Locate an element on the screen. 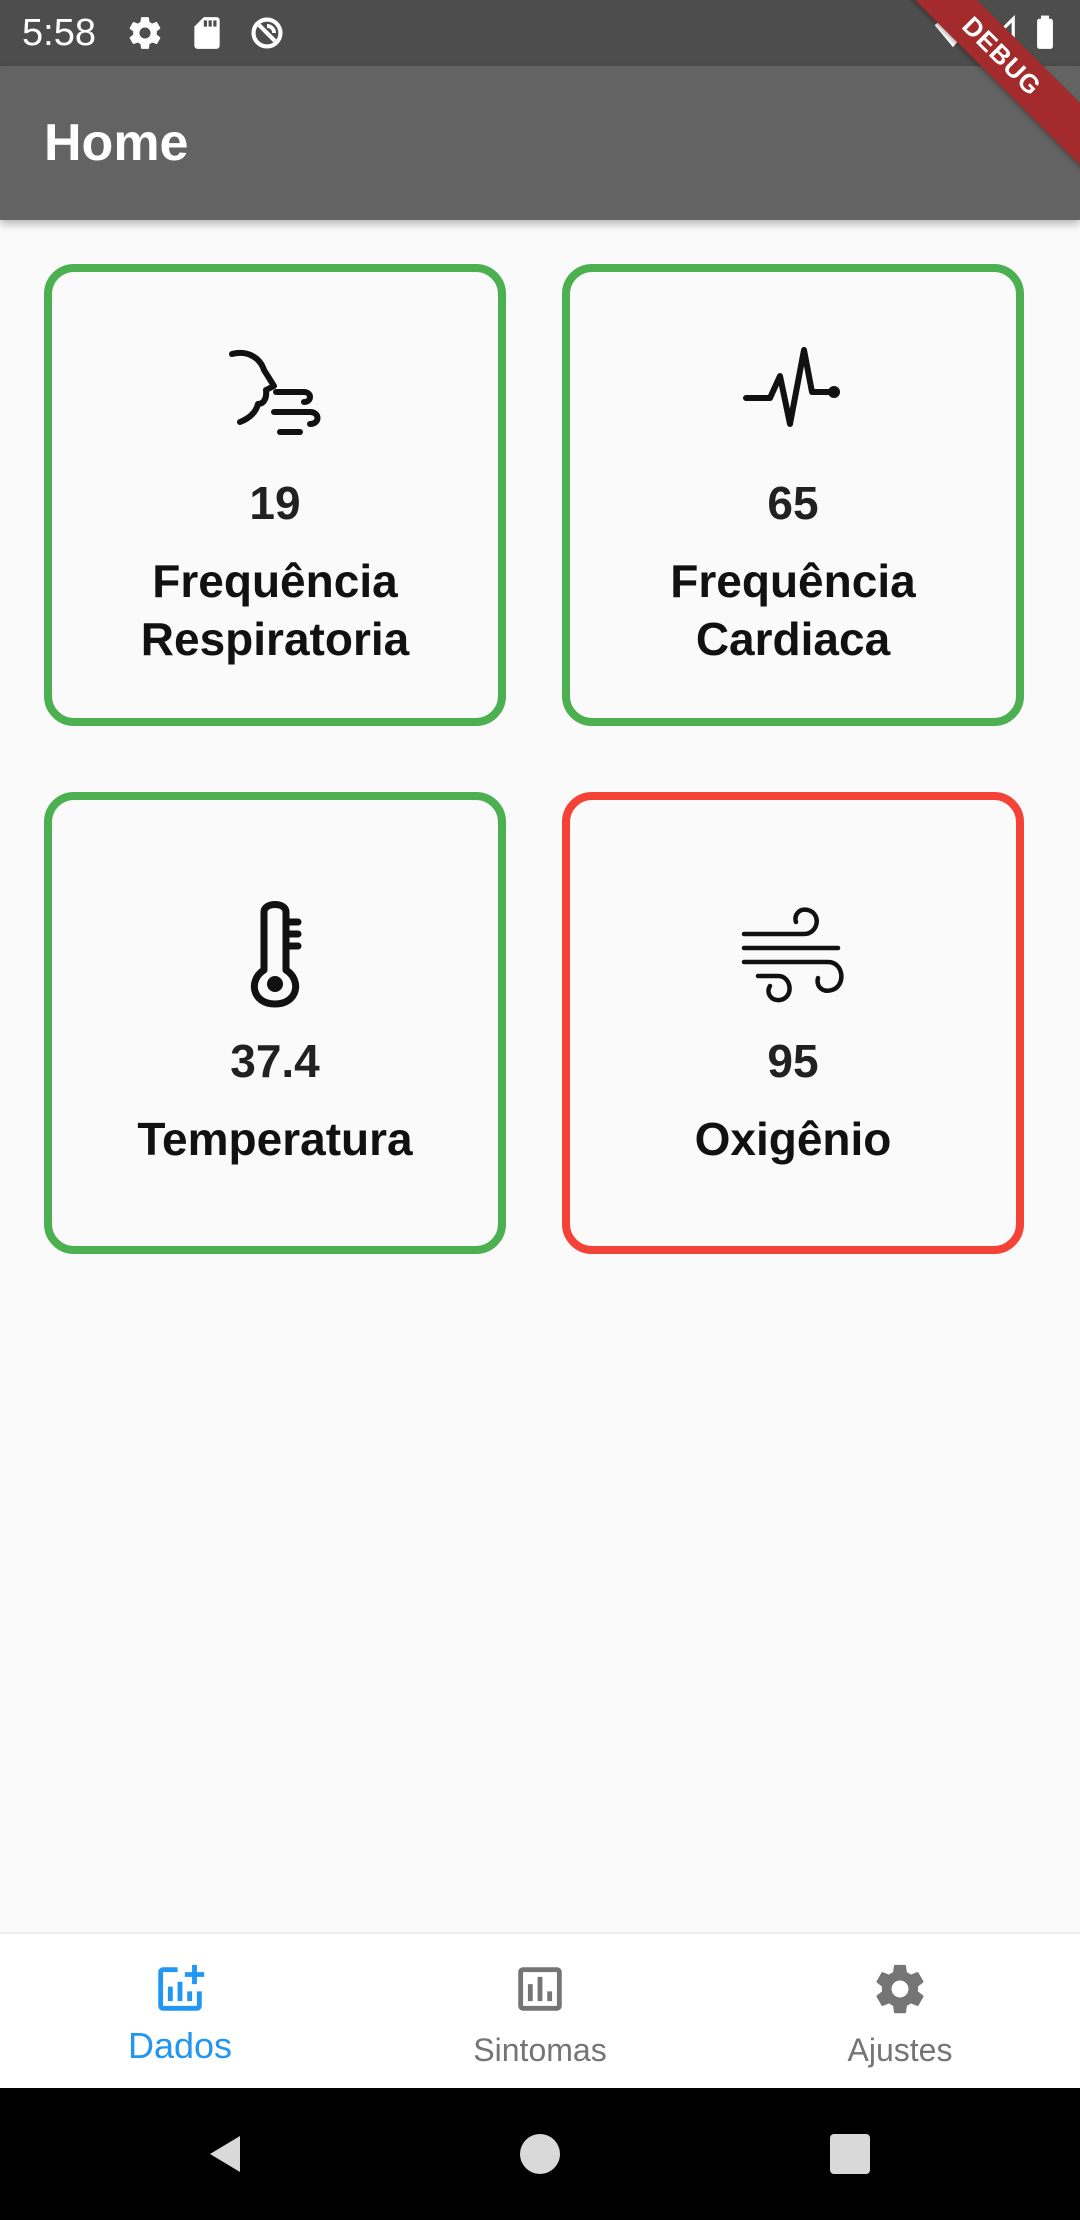  nav-dados: Dados is located at coordinates (180, 2012).